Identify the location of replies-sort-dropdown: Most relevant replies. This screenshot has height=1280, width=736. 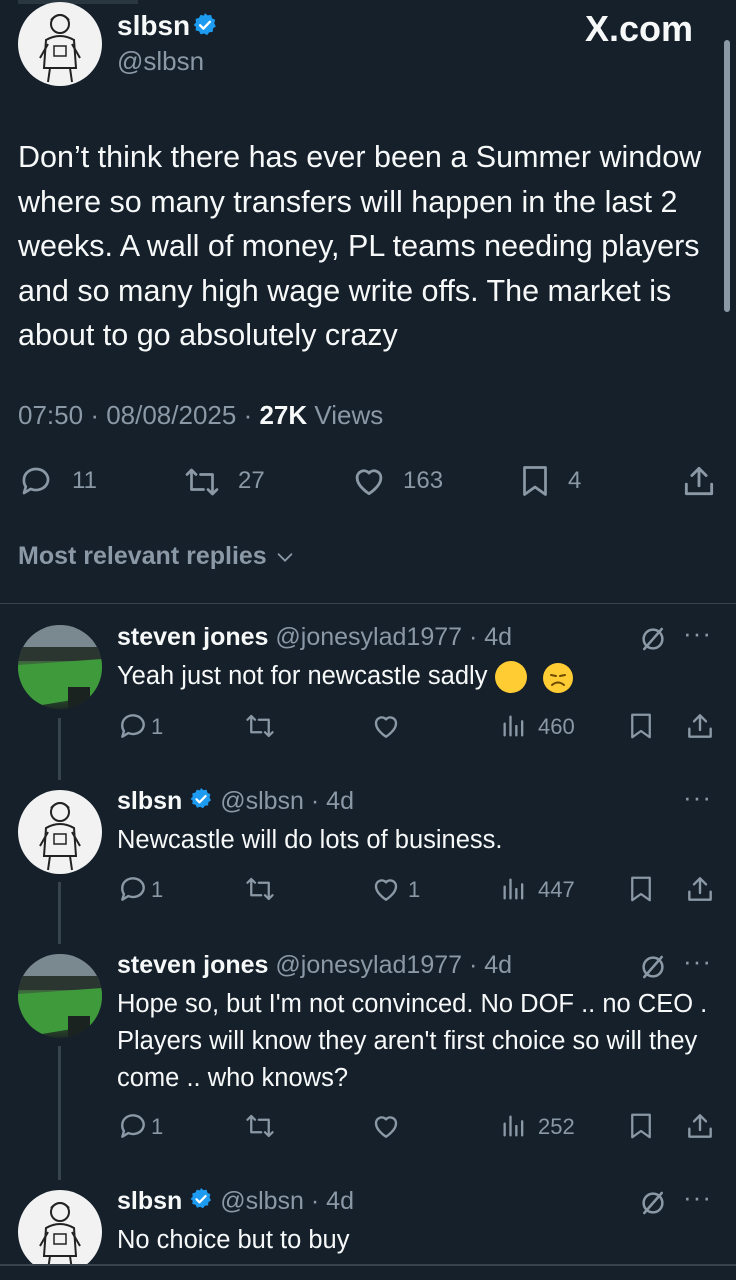
(157, 556).